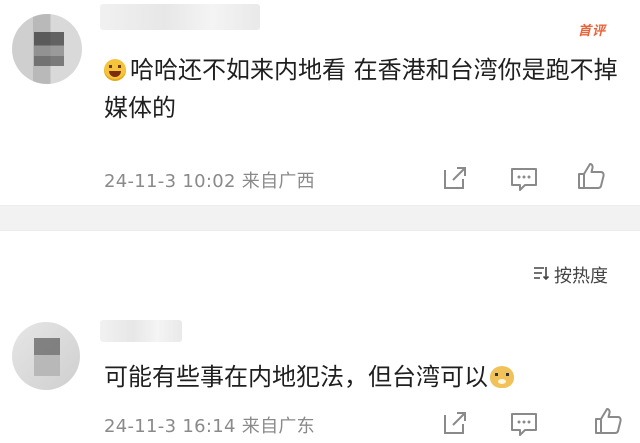 The width and height of the screenshot is (640, 443). I want to click on comment-meta: 24-11-3 10:02 来自广西, so click(209, 180).